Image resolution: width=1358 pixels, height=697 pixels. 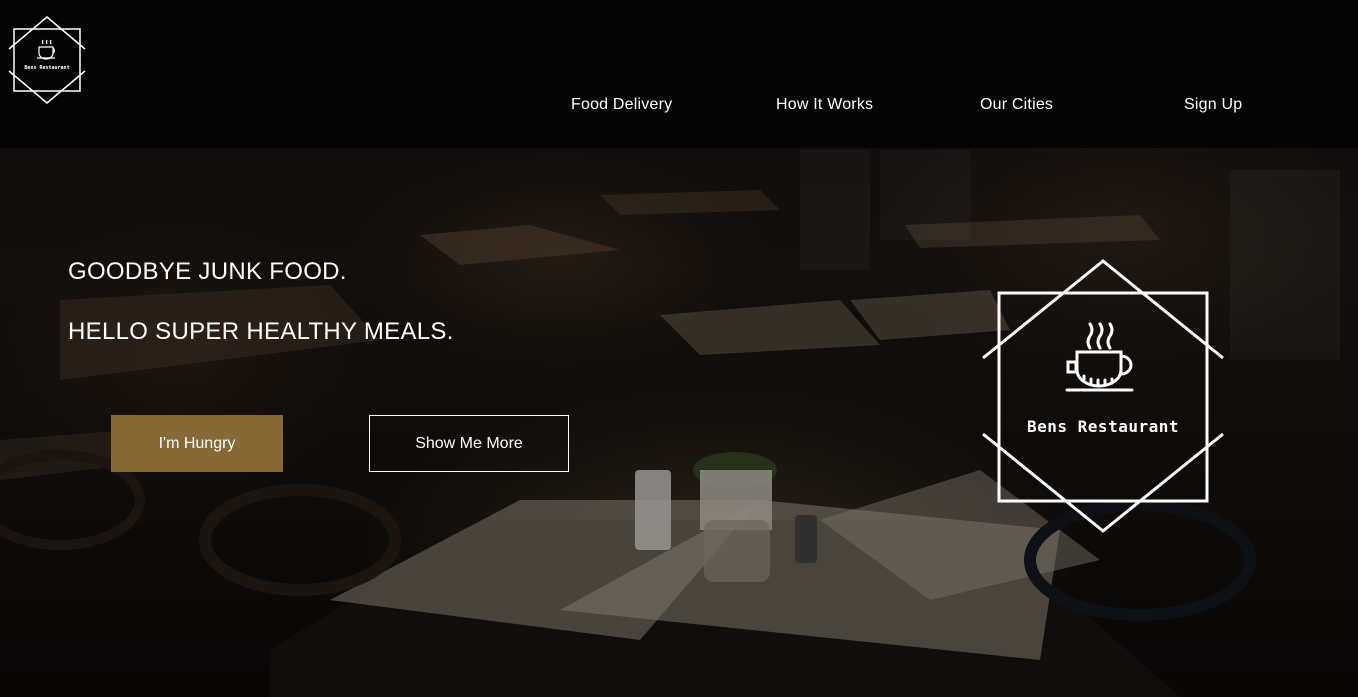 I want to click on nav-how-it-works: How It Works, so click(x=824, y=105).